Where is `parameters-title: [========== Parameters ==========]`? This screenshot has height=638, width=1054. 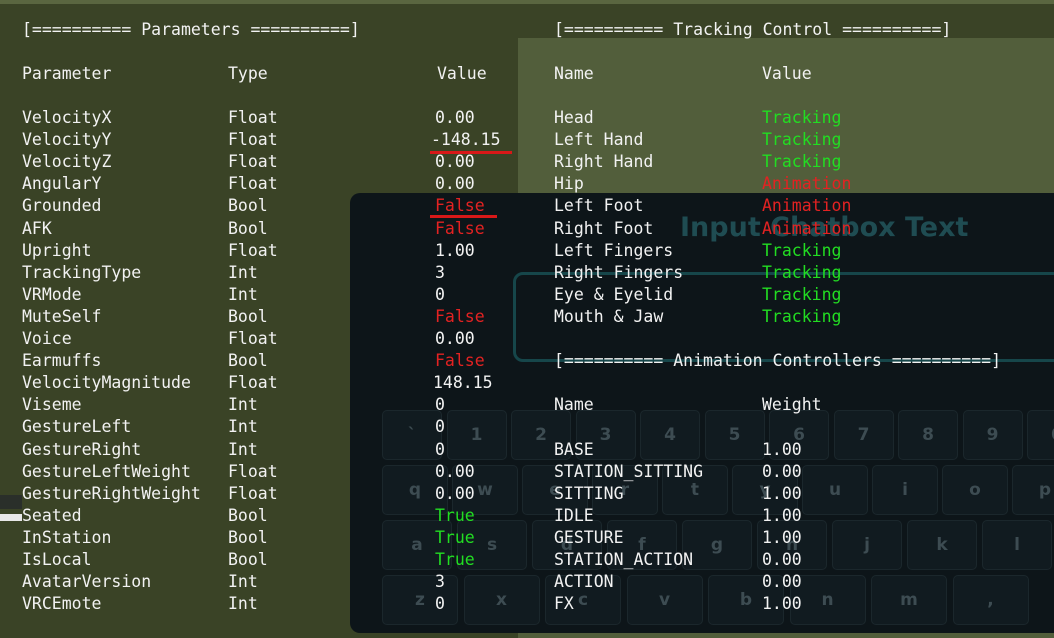 parameters-title: [========== Parameters ==========] is located at coordinates (191, 29).